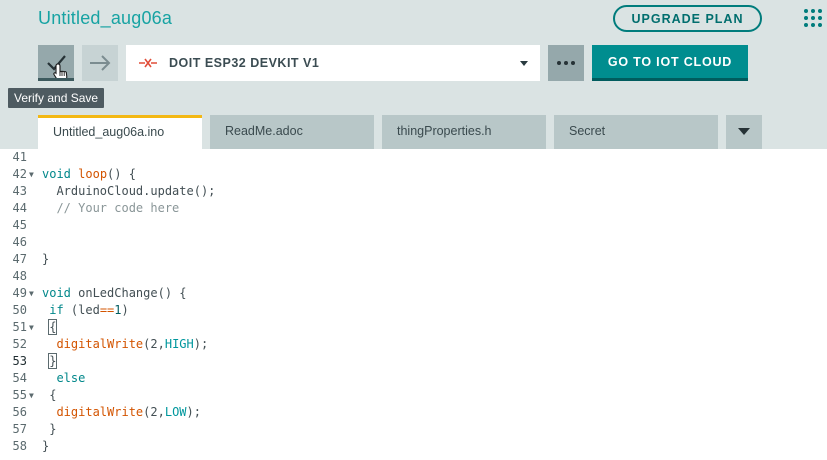 The height and width of the screenshot is (460, 827). What do you see at coordinates (19, 208) in the screenshot?
I see `line-number: 44` at bounding box center [19, 208].